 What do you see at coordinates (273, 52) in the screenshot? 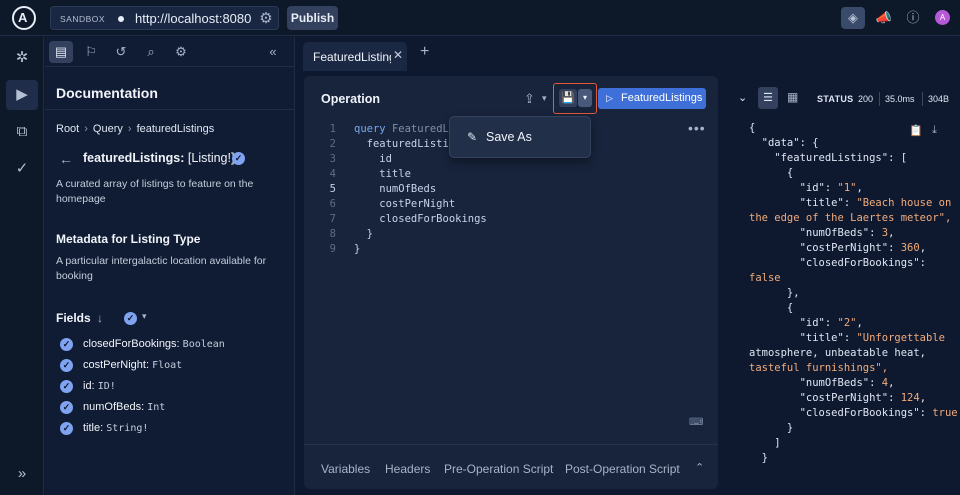
I see `collapse-icon: «` at bounding box center [273, 52].